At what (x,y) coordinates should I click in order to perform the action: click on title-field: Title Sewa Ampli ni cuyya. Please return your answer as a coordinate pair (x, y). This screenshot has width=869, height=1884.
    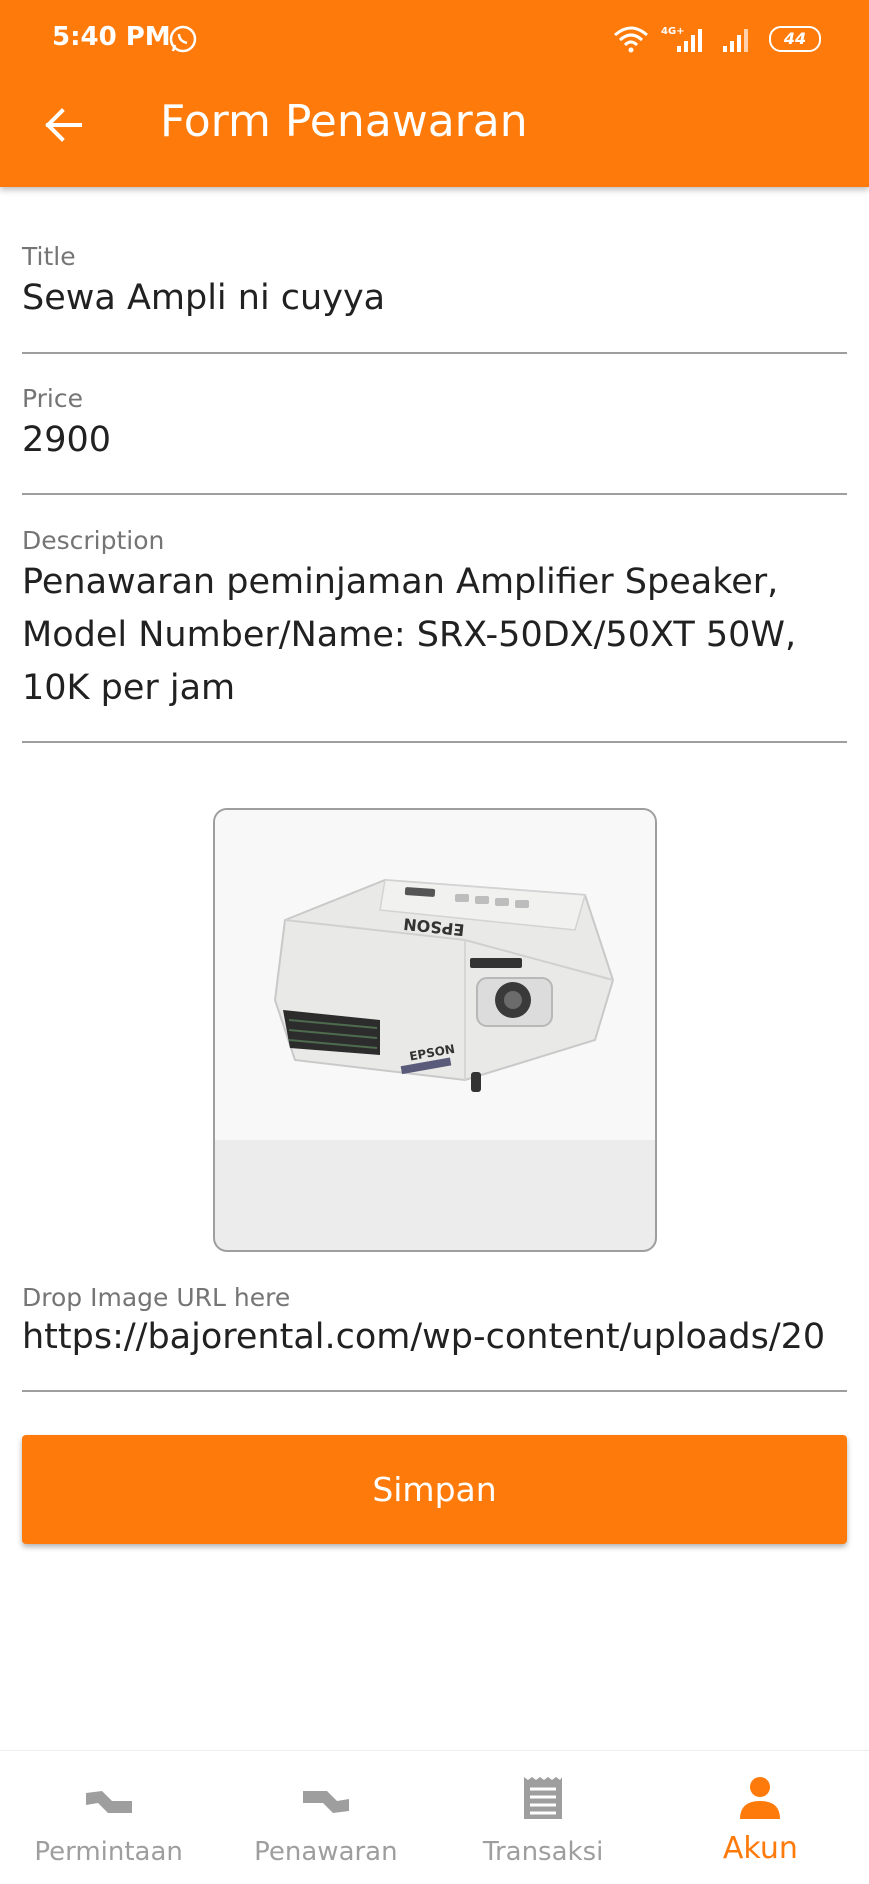
    Looking at the image, I should click on (434, 297).